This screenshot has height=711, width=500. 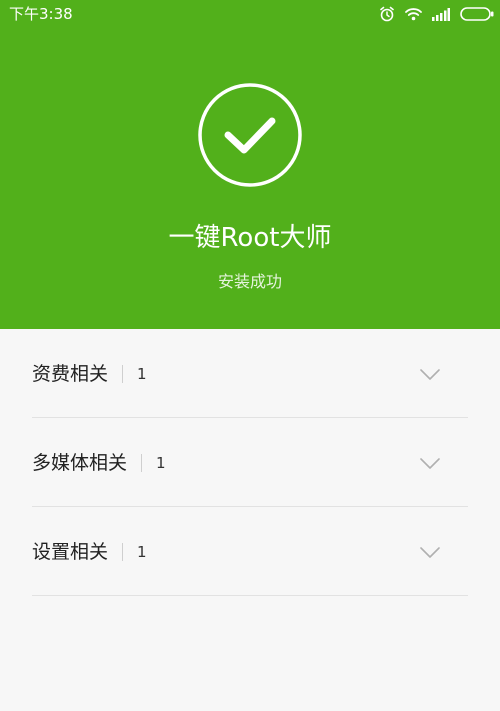 What do you see at coordinates (80, 463) in the screenshot?
I see `item-label: 多媒体相关` at bounding box center [80, 463].